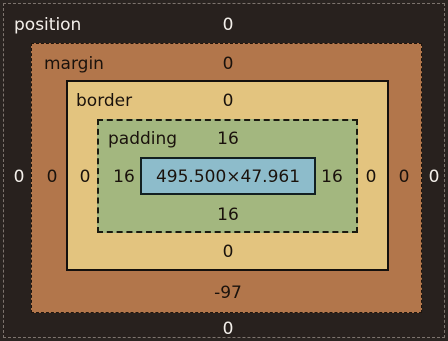 This screenshot has height=341, width=448. What do you see at coordinates (74, 64) in the screenshot?
I see `margin-label: margin` at bounding box center [74, 64].